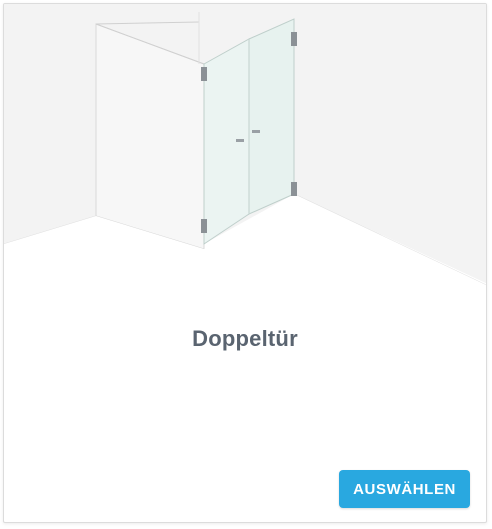 This screenshot has width=492, height=529. What do you see at coordinates (240, 140) in the screenshot?
I see `handle-left` at bounding box center [240, 140].